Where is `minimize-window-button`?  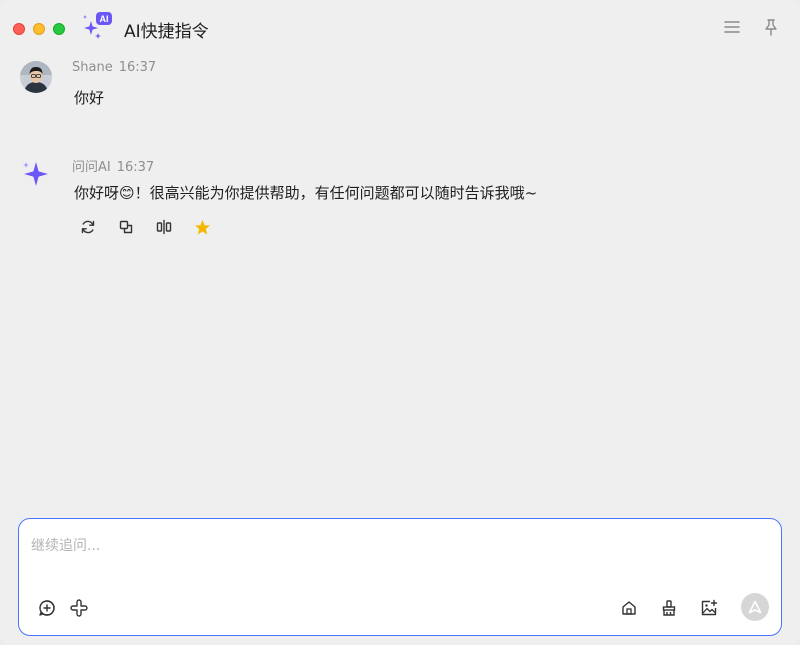
minimize-window-button is located at coordinates (39, 29).